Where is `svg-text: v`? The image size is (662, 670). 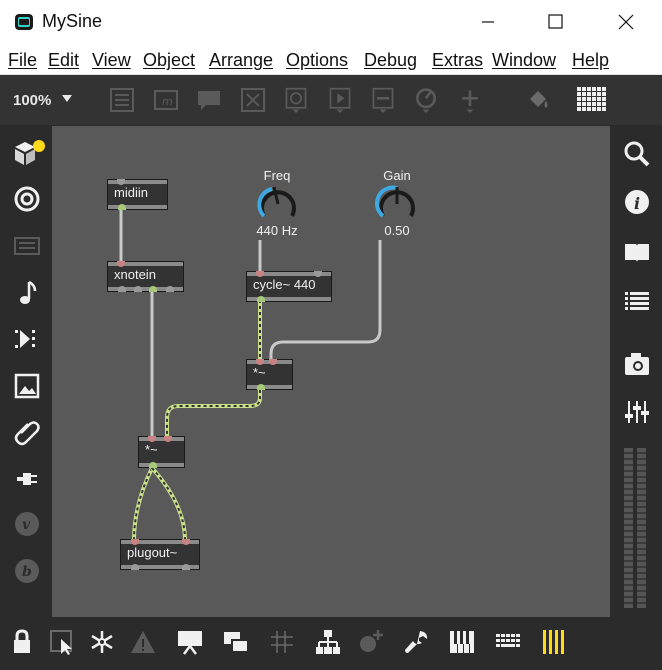
svg-text: v is located at coordinates (26, 525).